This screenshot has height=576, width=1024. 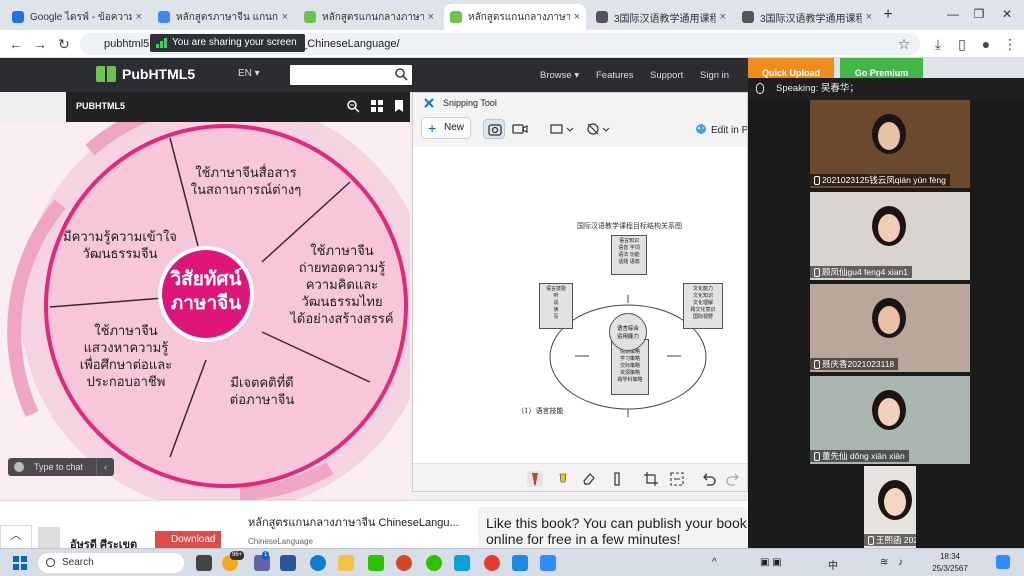 I want to click on tab-favicon-icon, so click(x=748, y=17).